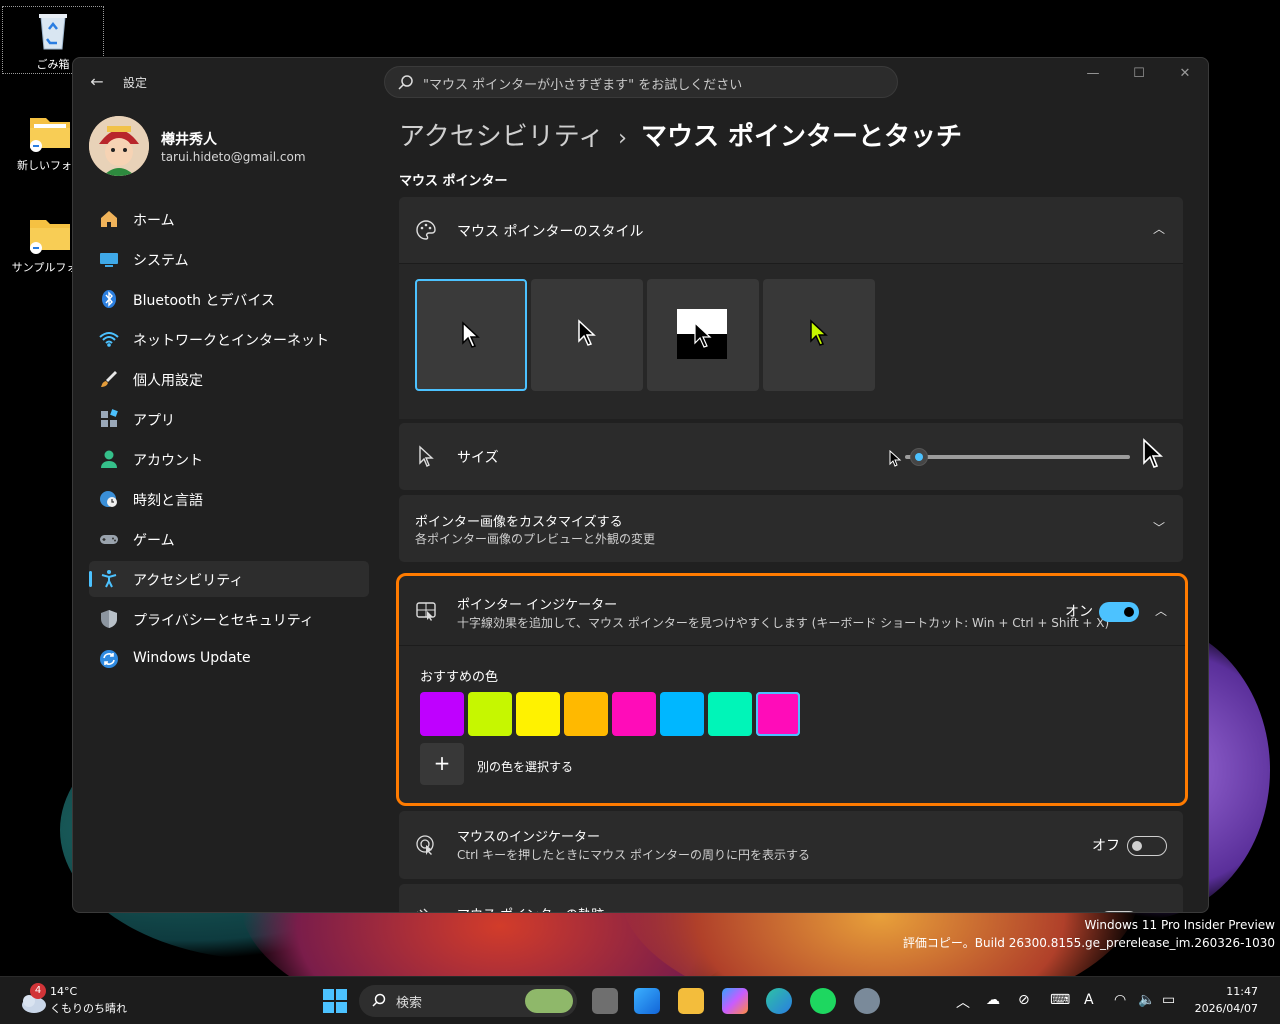  I want to click on close-button: ✕, so click(1185, 76).